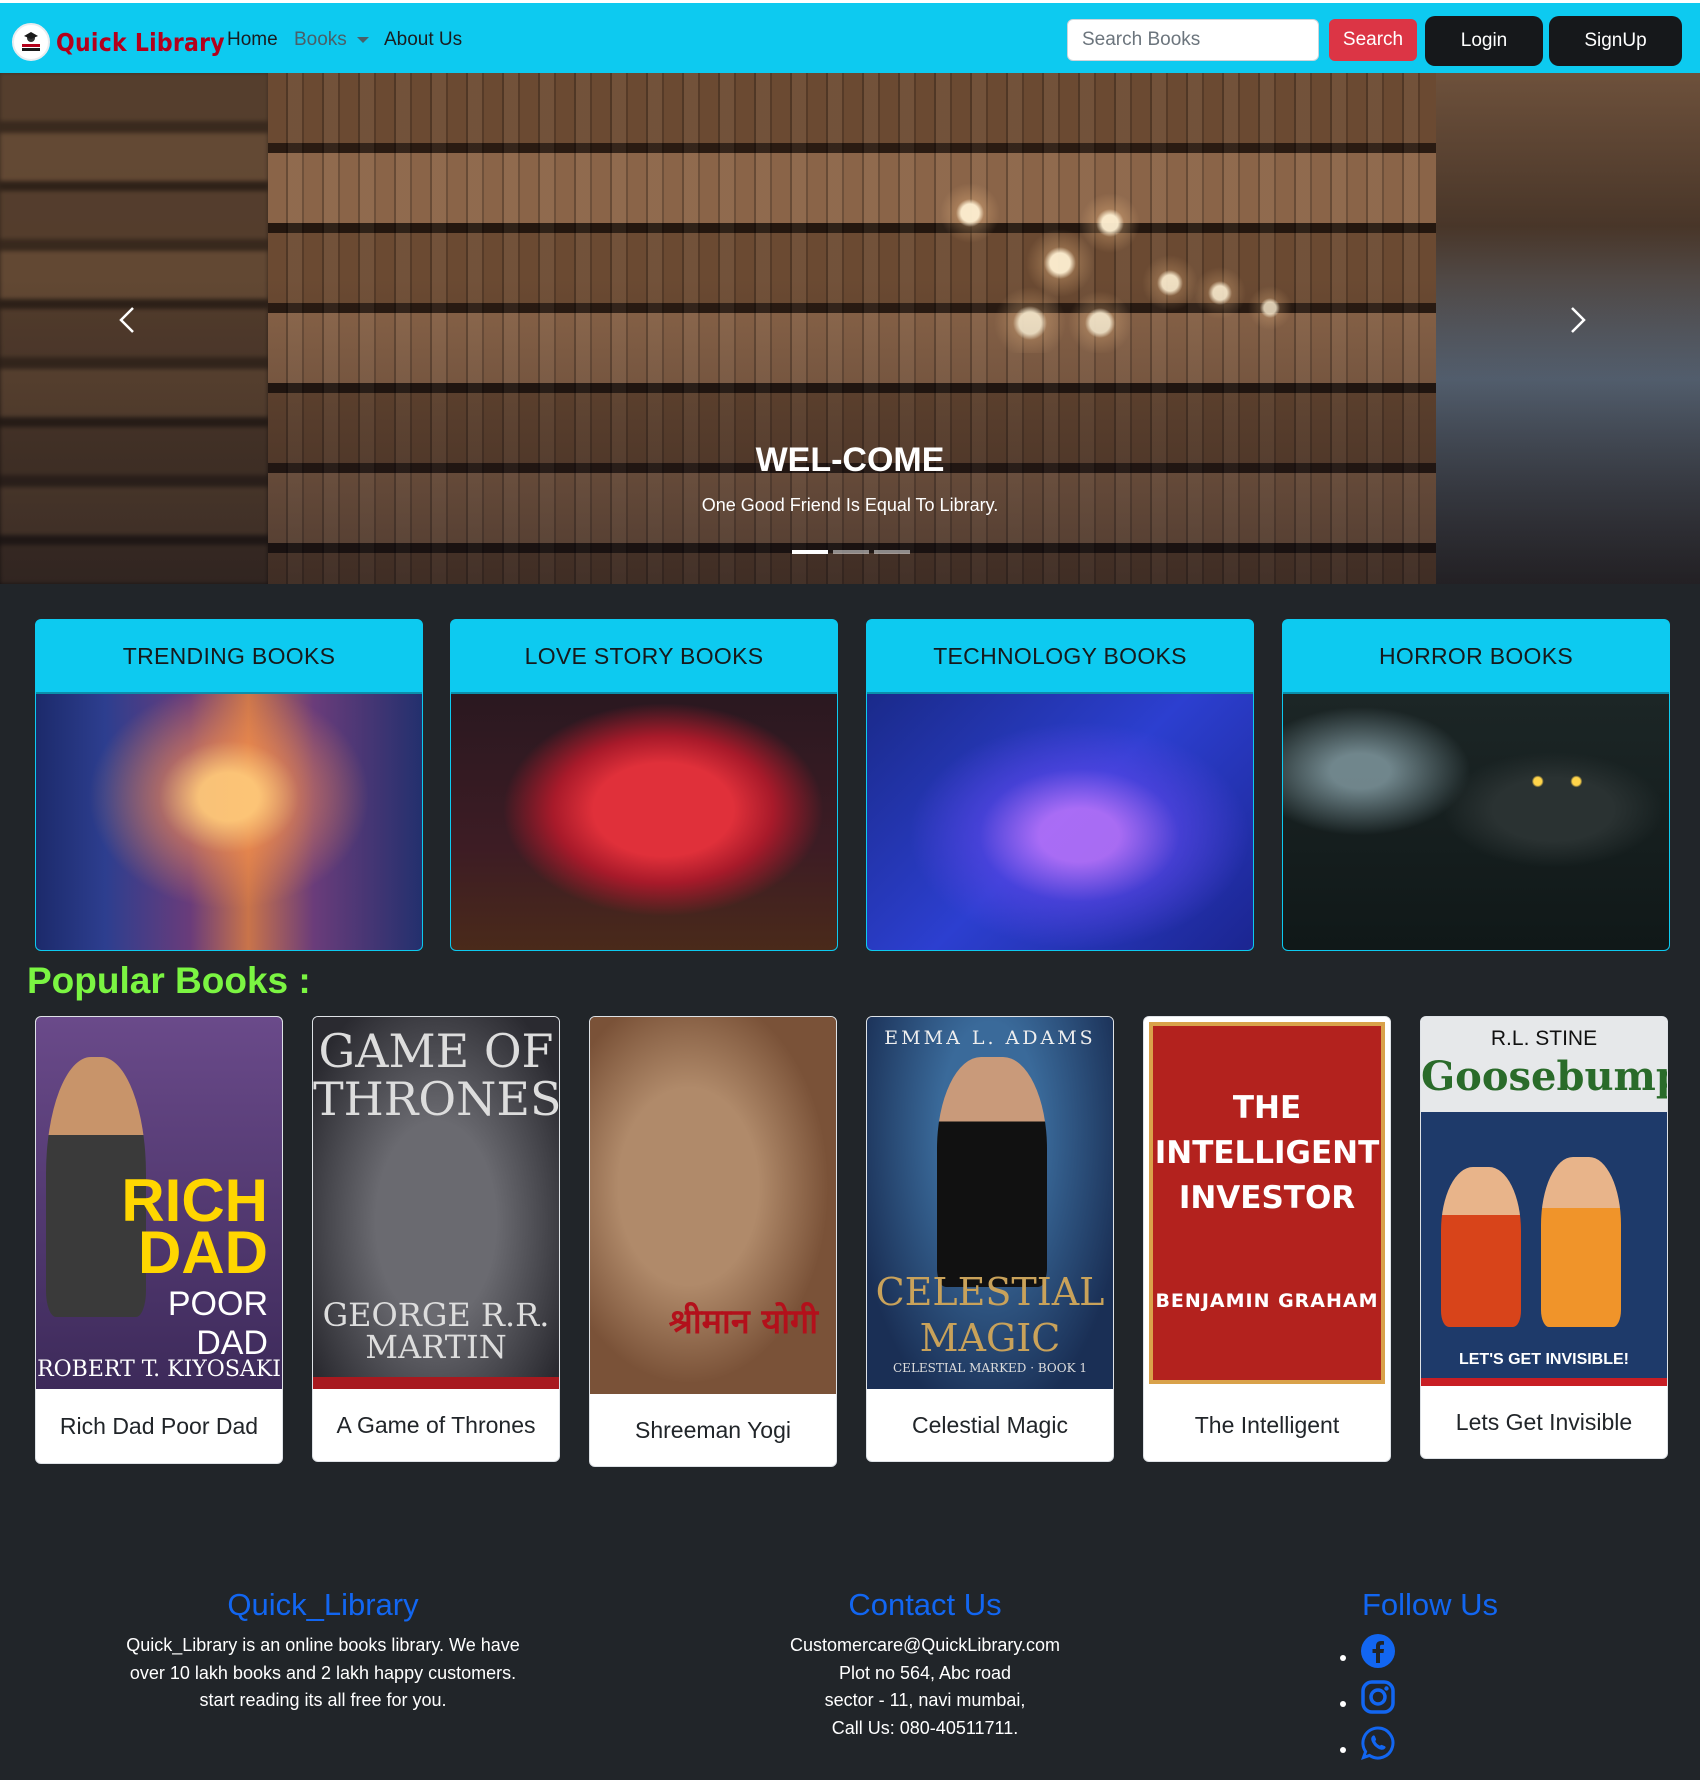 The height and width of the screenshot is (1780, 1700). I want to click on carousel-caption-title: WEL-COME, so click(850, 460).